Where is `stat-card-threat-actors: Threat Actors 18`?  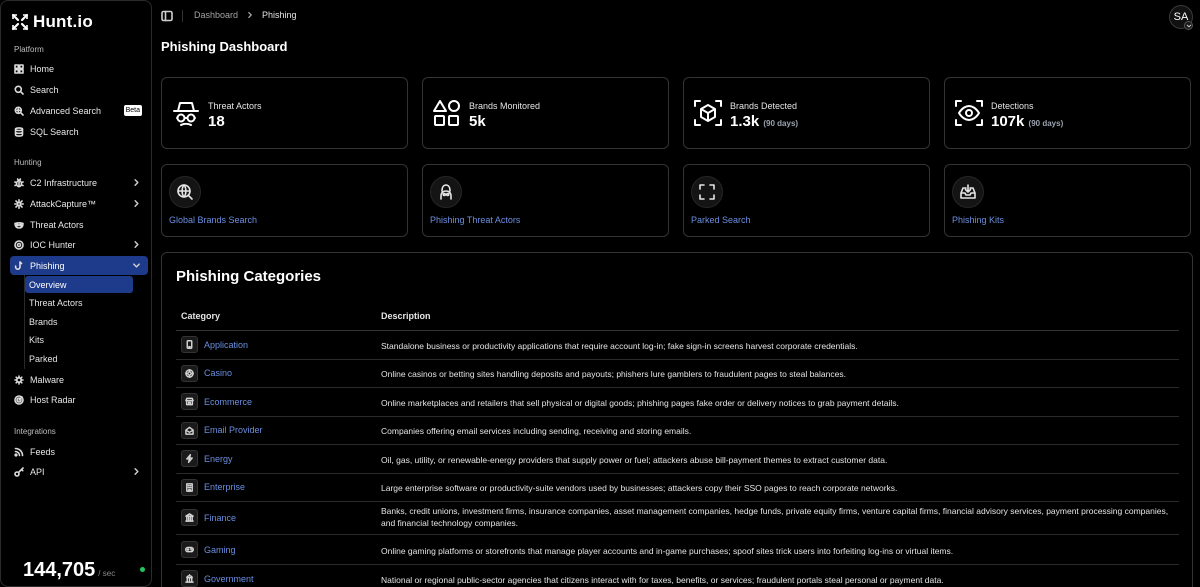
stat-card-threat-actors: Threat Actors 18 is located at coordinates (284, 113).